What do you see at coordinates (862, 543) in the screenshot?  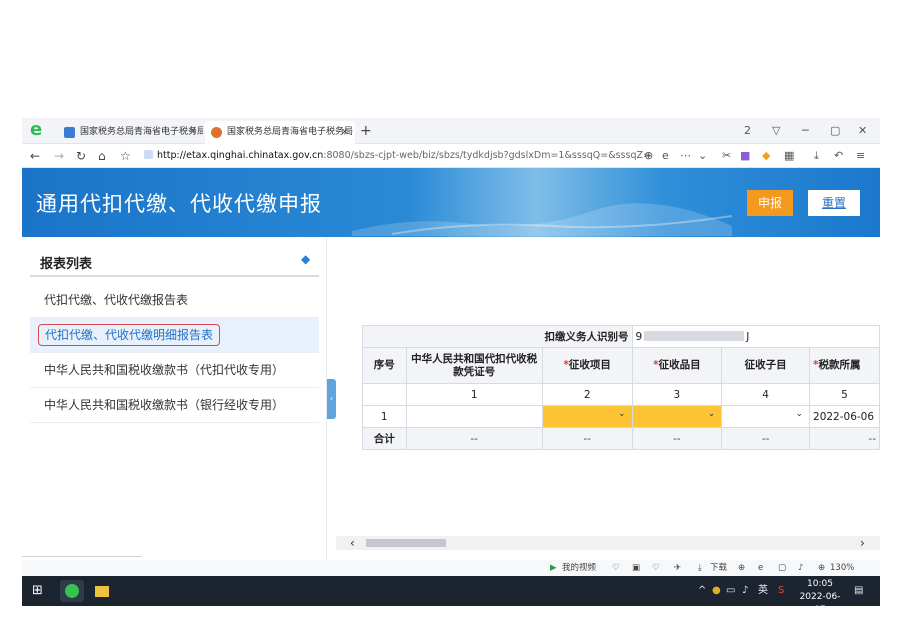 I see `scroll-right-icon: ›` at bounding box center [862, 543].